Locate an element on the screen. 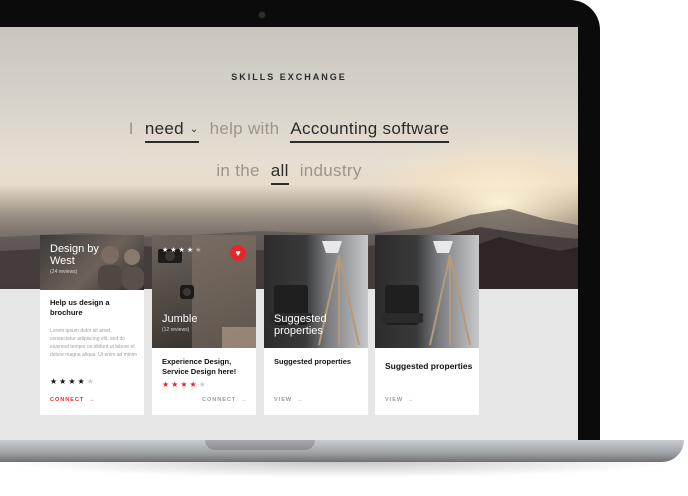 The height and width of the screenshot is (496, 688). laptop-notch is located at coordinates (260, 445).